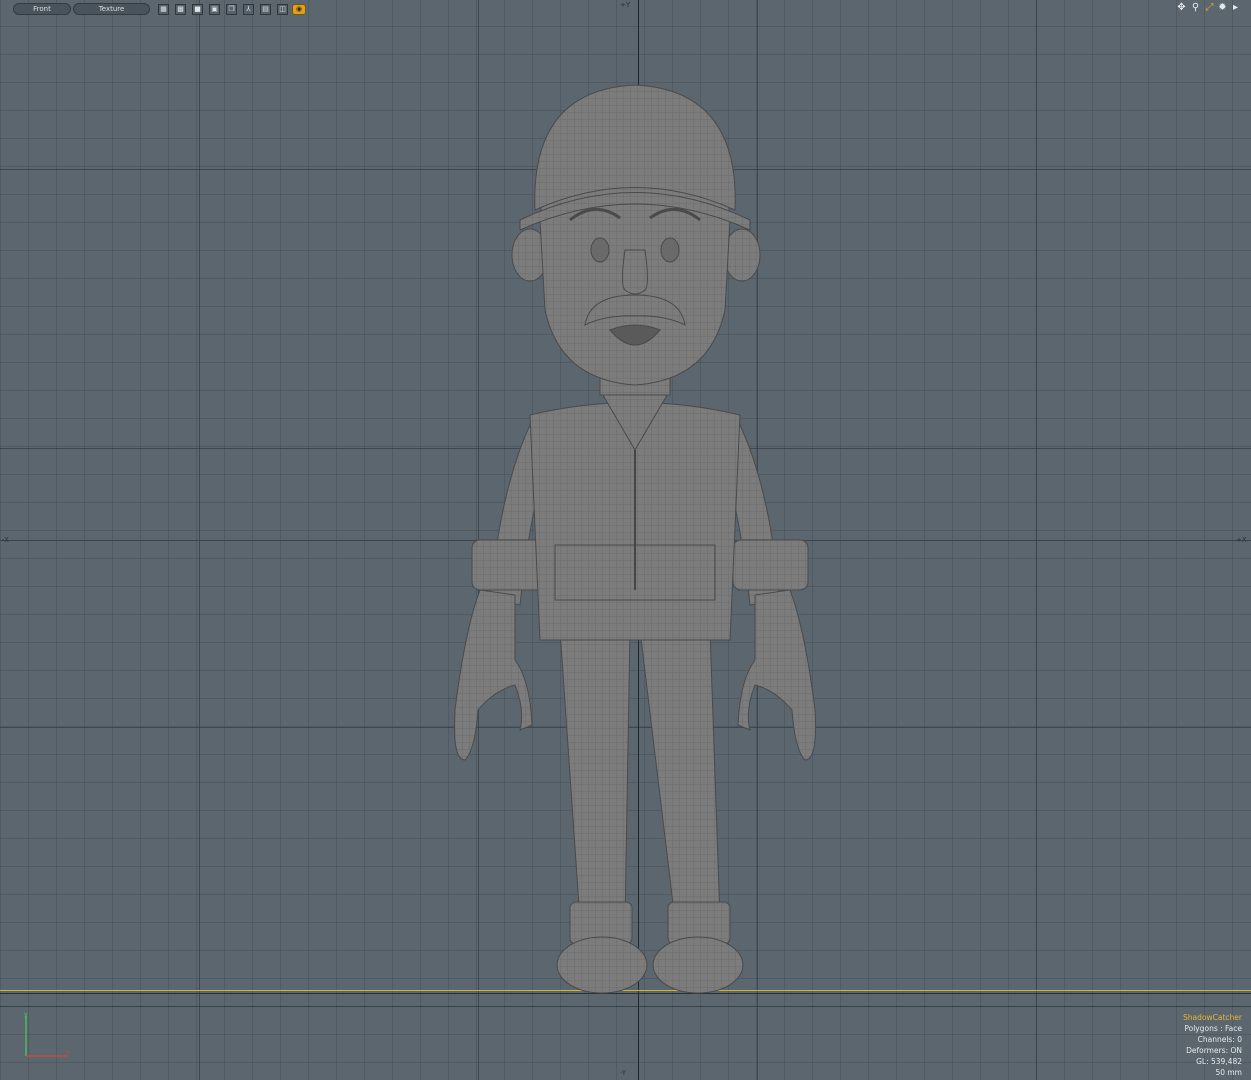 Image resolution: width=1251 pixels, height=1080 pixels. What do you see at coordinates (111, 9) in the screenshot?
I see `shading-dropdown: Texture` at bounding box center [111, 9].